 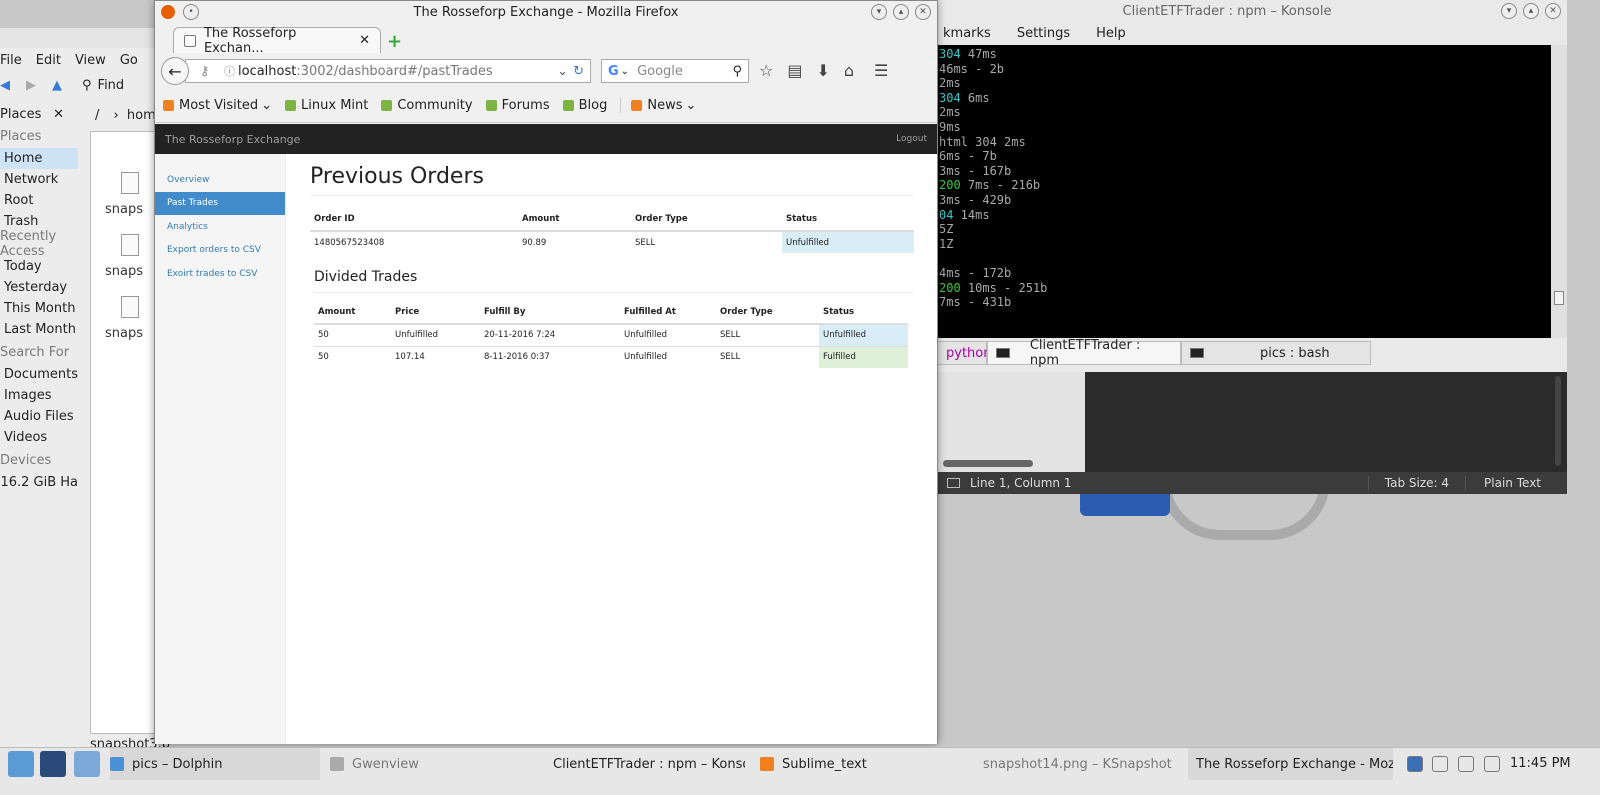 What do you see at coordinates (1276, 353) in the screenshot?
I see `konsole-tab-bash: pics : bash` at bounding box center [1276, 353].